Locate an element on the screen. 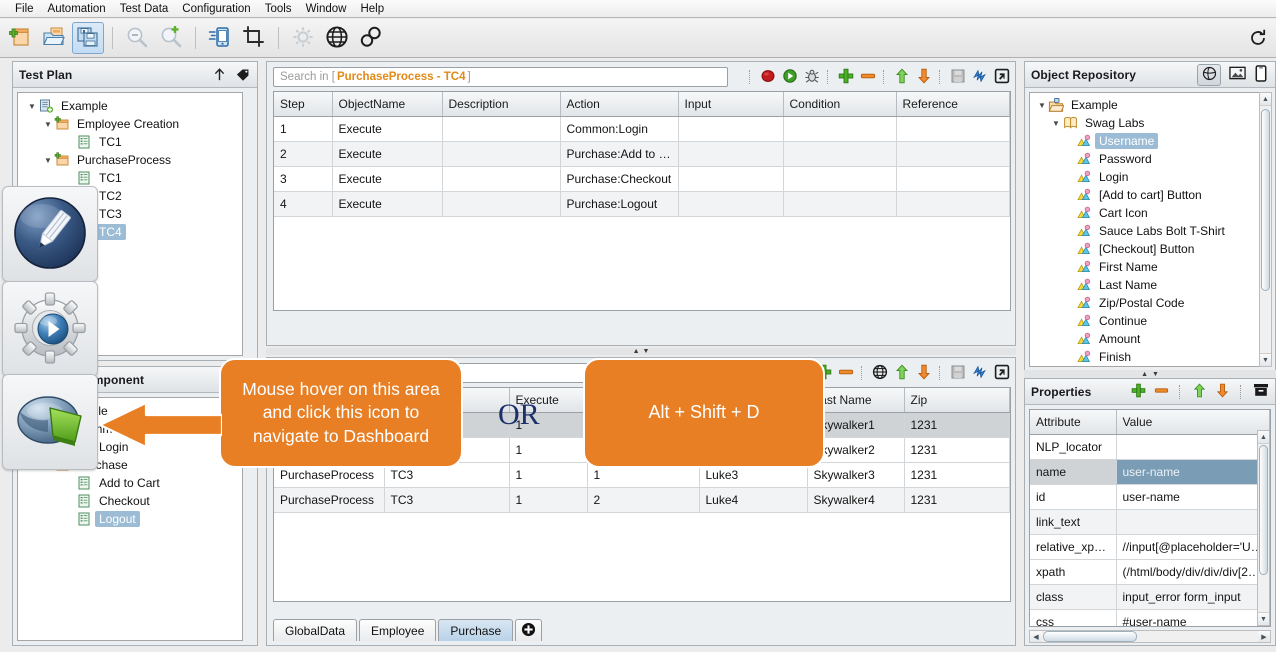 The height and width of the screenshot is (652, 1276). add-sheet-tab-button is located at coordinates (529, 630).